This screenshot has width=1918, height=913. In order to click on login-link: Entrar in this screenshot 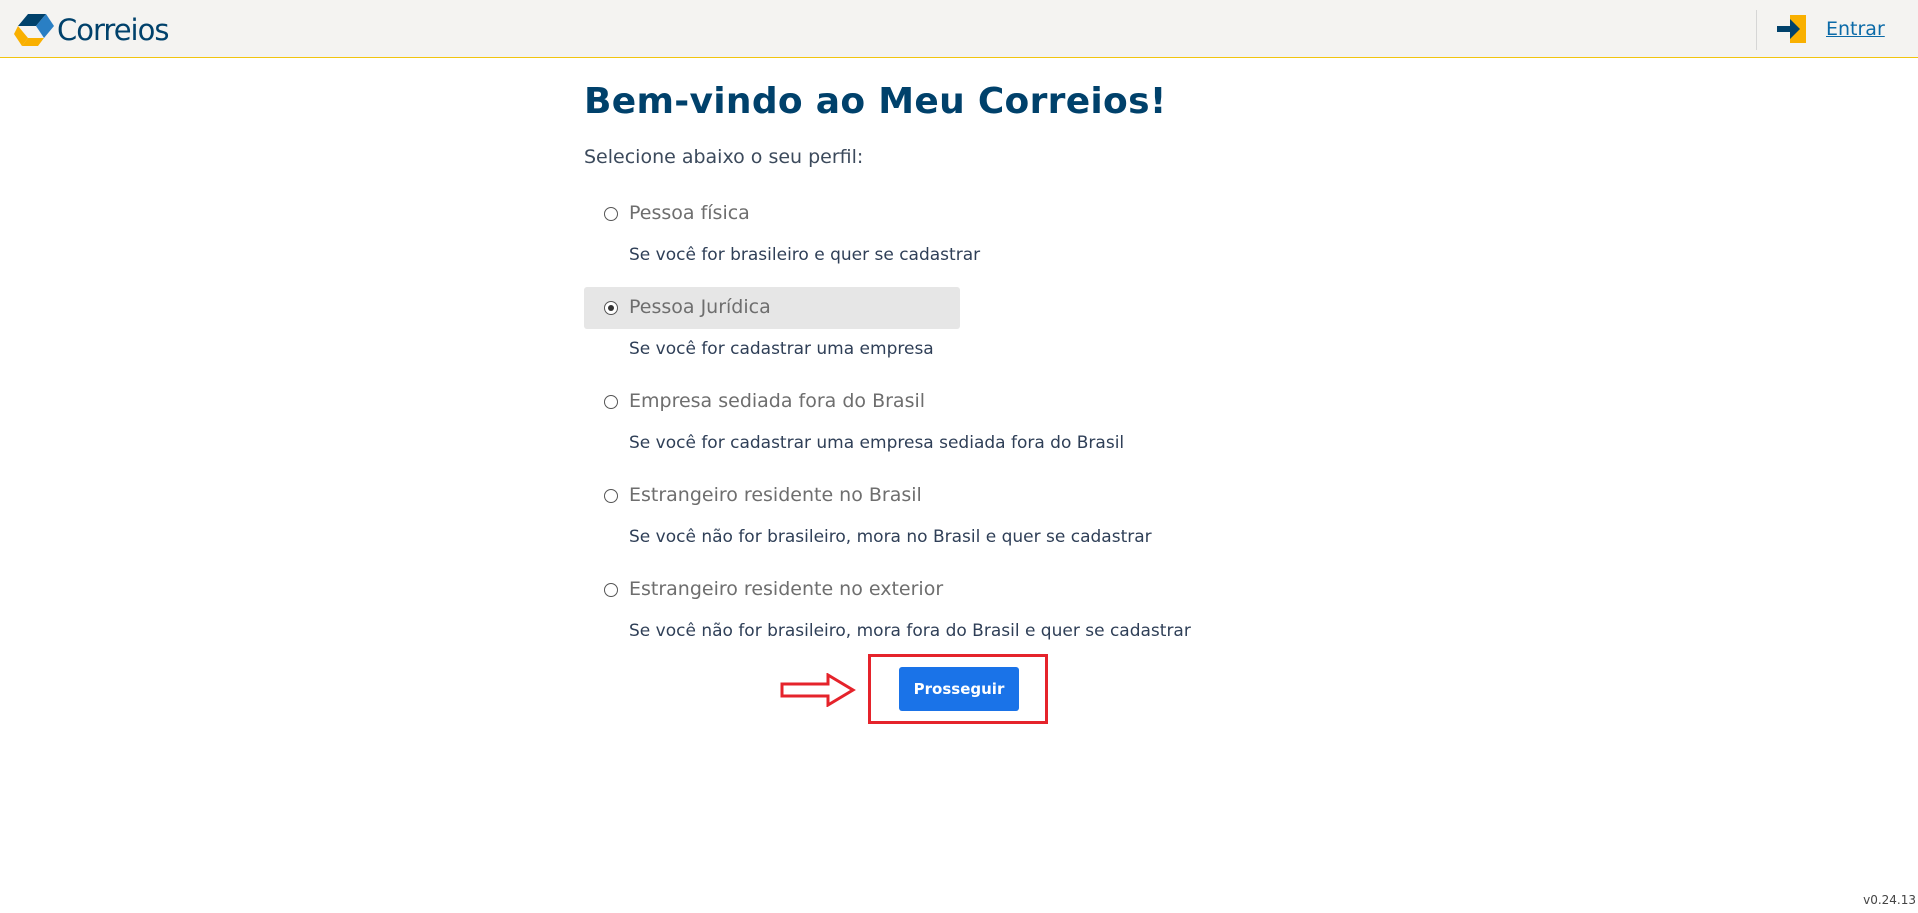, I will do `click(1830, 29)`.